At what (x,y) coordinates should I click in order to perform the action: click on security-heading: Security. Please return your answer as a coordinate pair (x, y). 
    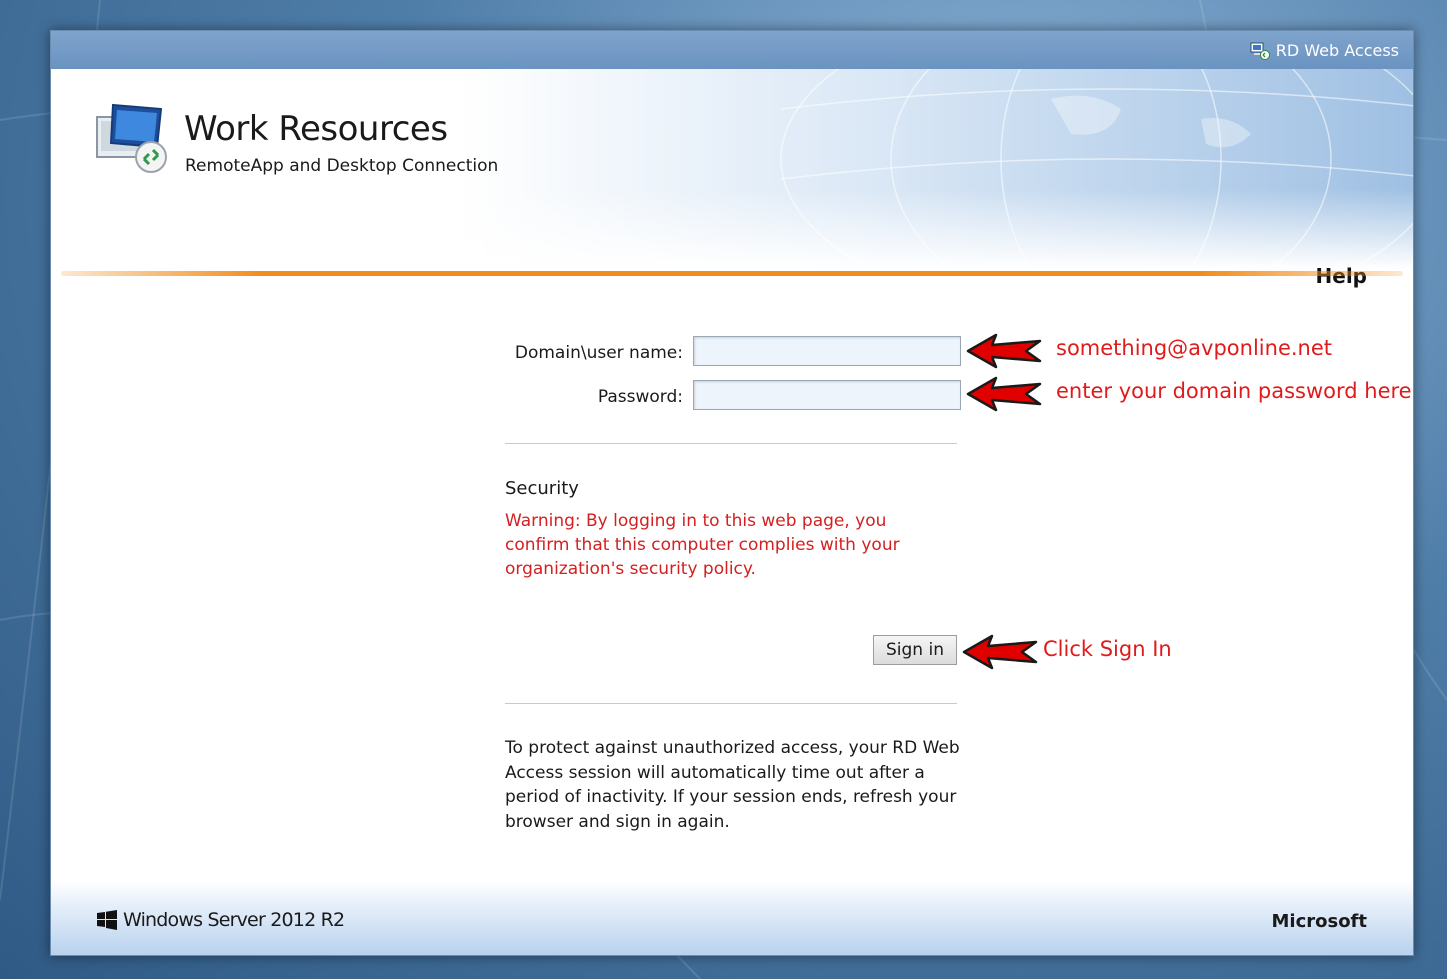
    Looking at the image, I should click on (542, 488).